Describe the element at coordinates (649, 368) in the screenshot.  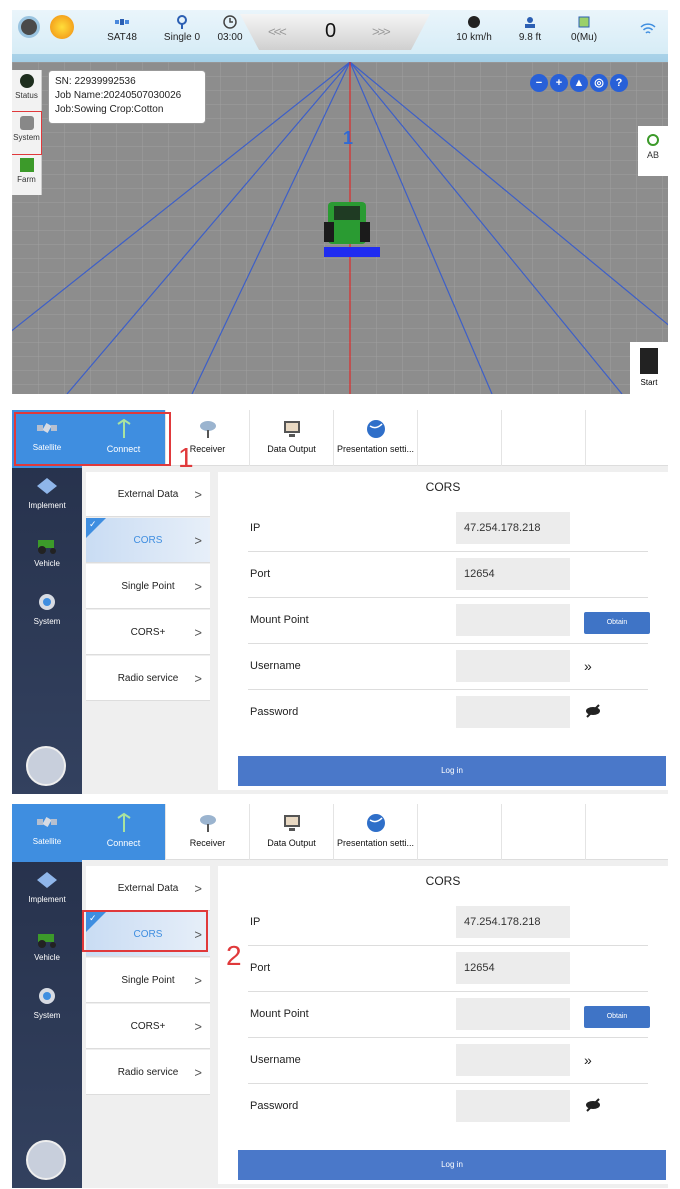
I see `start-button: Start` at that location.